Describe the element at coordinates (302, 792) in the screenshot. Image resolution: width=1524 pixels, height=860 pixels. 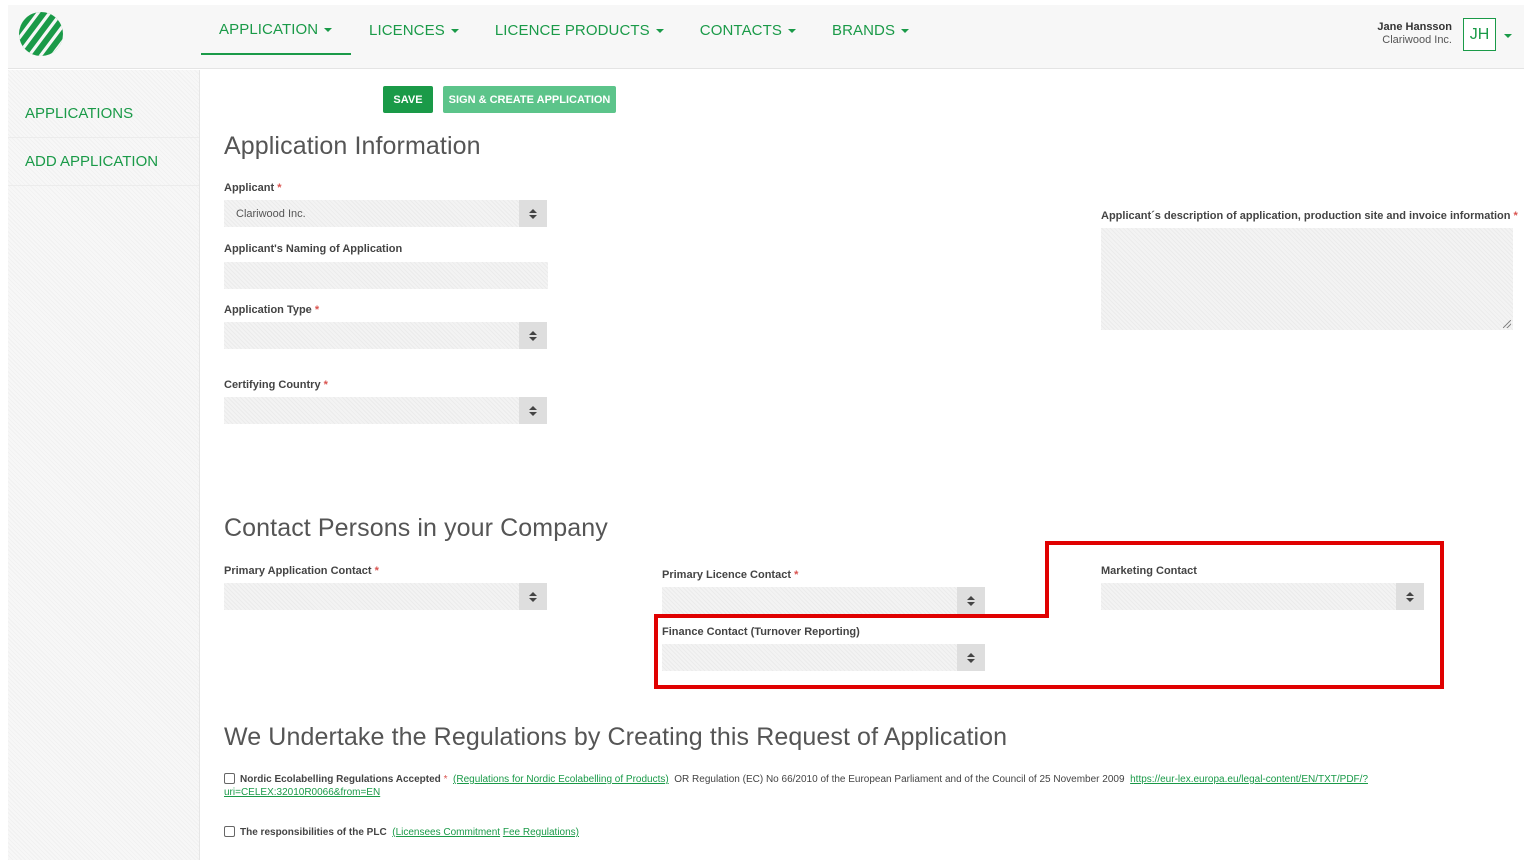
I see `eur-lex-link-part2: uri=CELEX:32010R0066&from=EN` at that location.